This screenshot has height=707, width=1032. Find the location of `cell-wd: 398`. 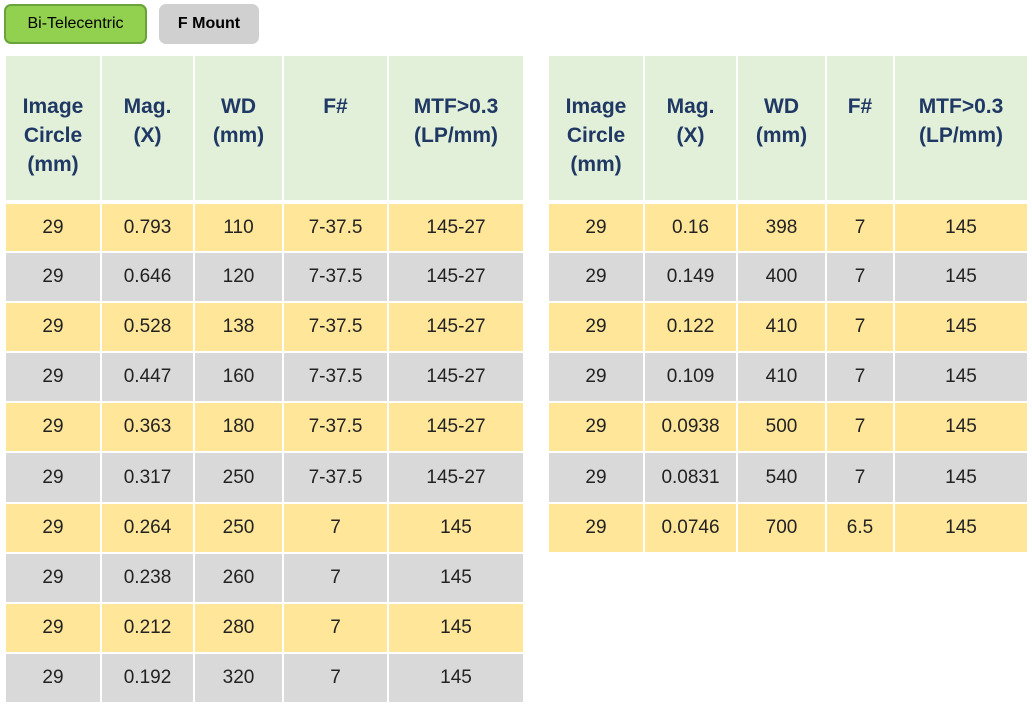

cell-wd: 398 is located at coordinates (782, 226).